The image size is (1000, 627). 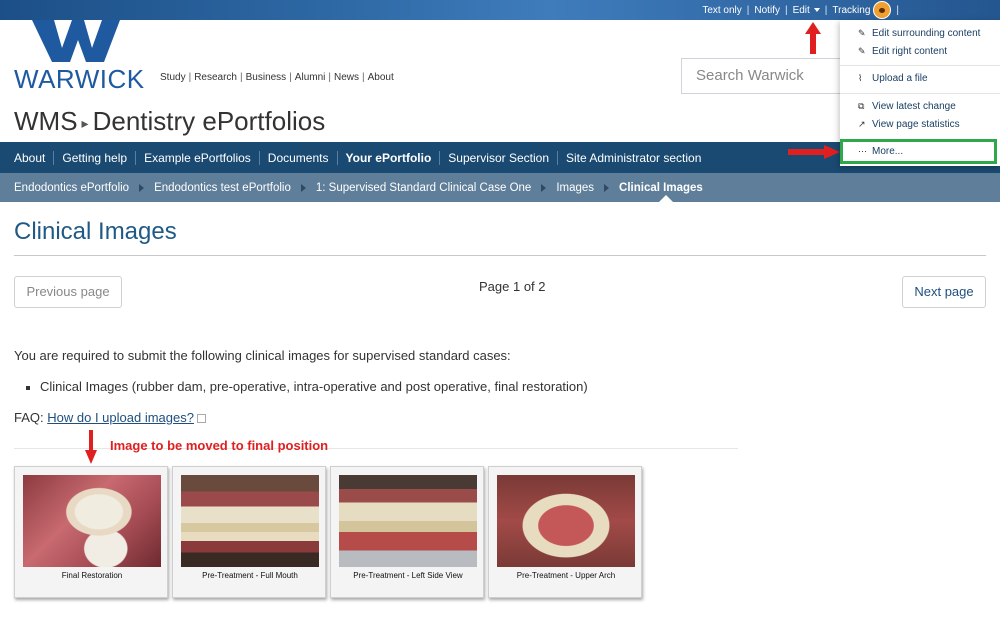 What do you see at coordinates (926, 33) in the screenshot?
I see `menu-item-label: Edit surrounding content` at bounding box center [926, 33].